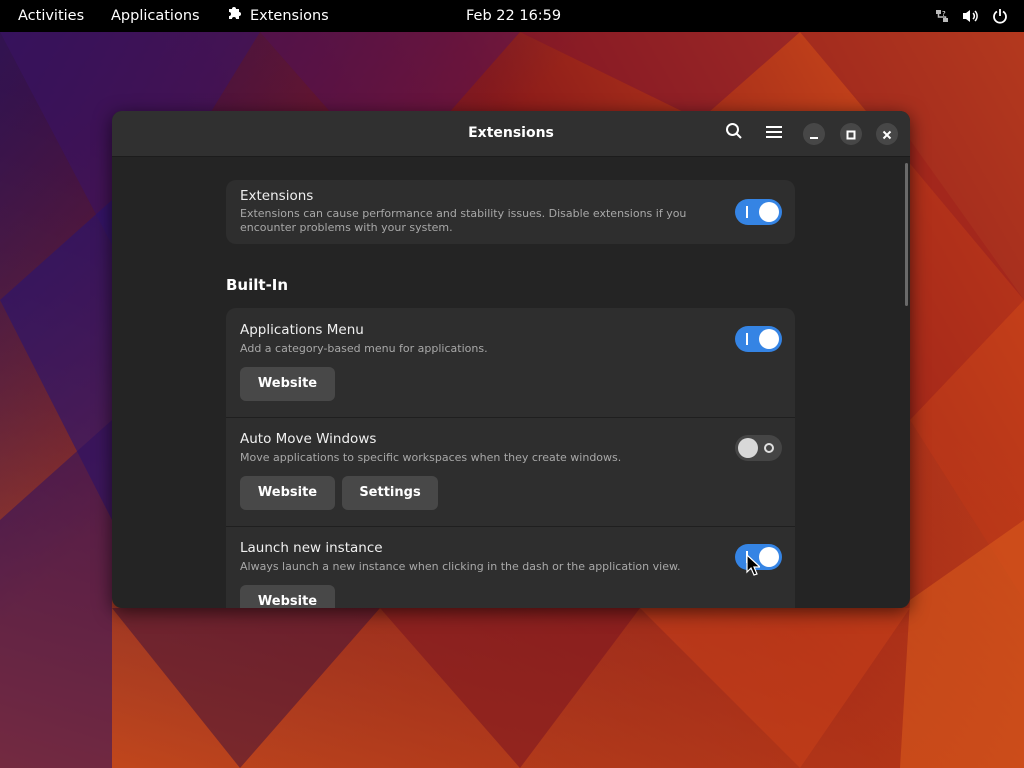 The height and width of the screenshot is (768, 1024). Describe the element at coordinates (302, 330) in the screenshot. I see `extension-name: Applications Menu` at that location.